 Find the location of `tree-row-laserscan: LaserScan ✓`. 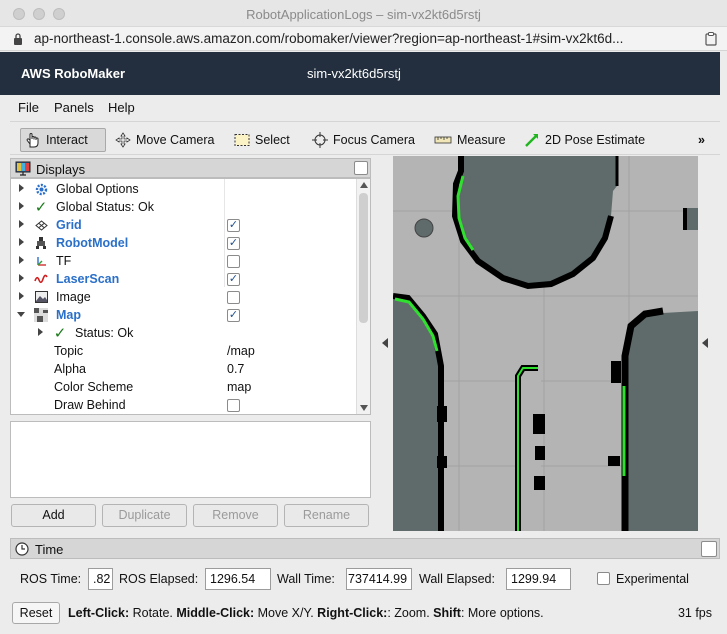

tree-row-laserscan: LaserScan ✓ is located at coordinates (184, 279).